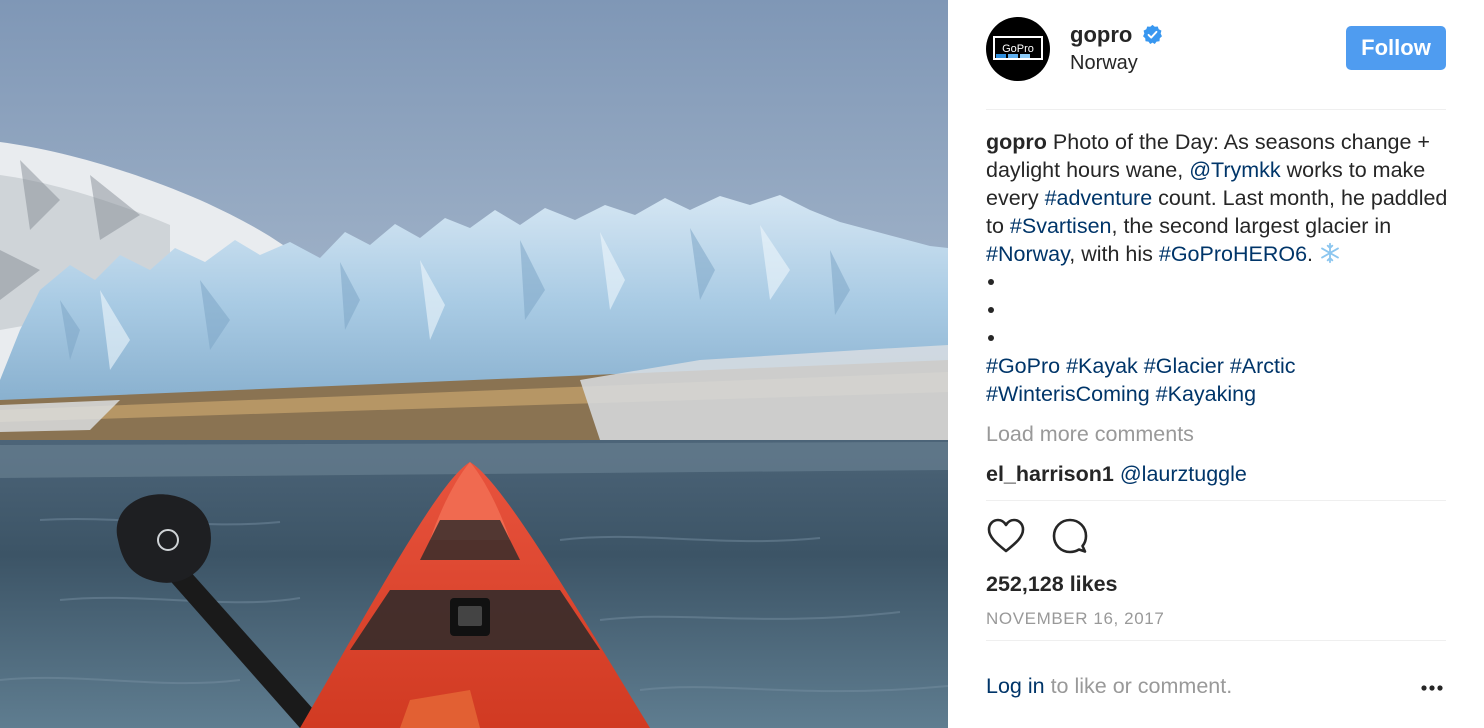 This screenshot has width=1484, height=728. What do you see at coordinates (1102, 366) in the screenshot?
I see `hashtag-kayak: #Kayak` at bounding box center [1102, 366].